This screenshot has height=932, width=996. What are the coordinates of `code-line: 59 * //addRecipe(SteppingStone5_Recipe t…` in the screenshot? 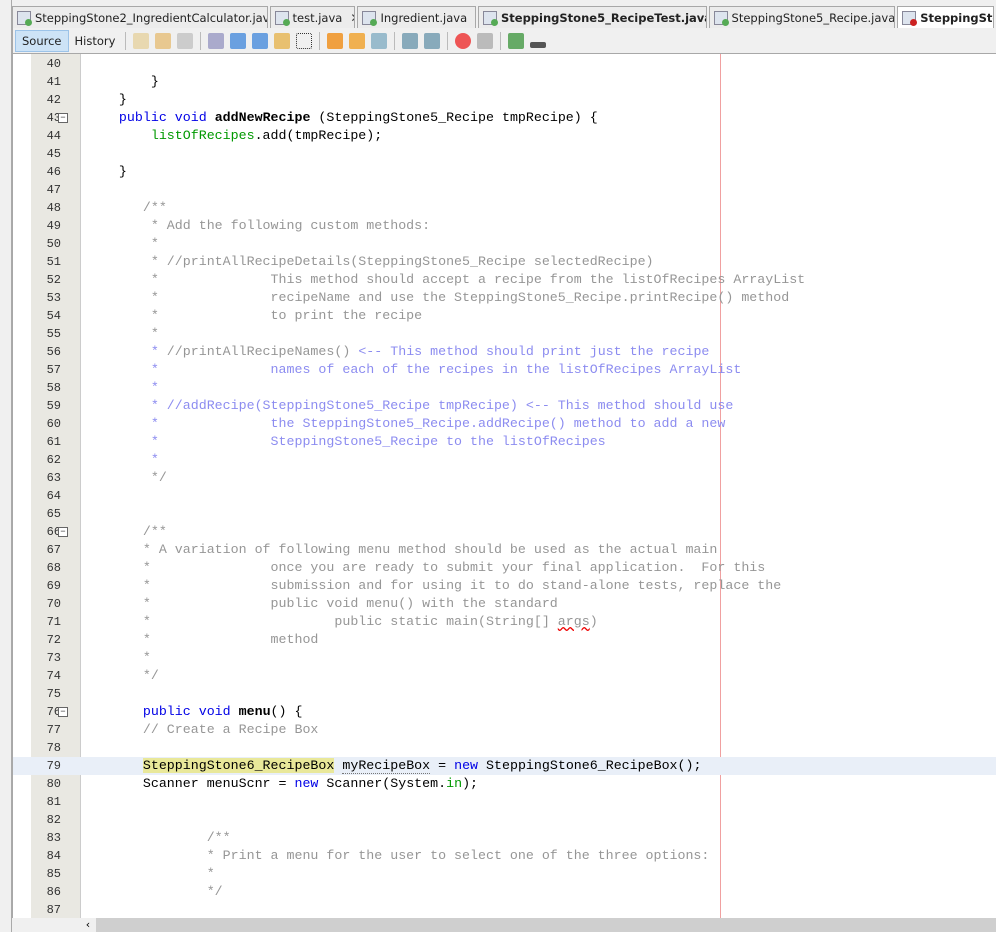 It's located at (504, 406).